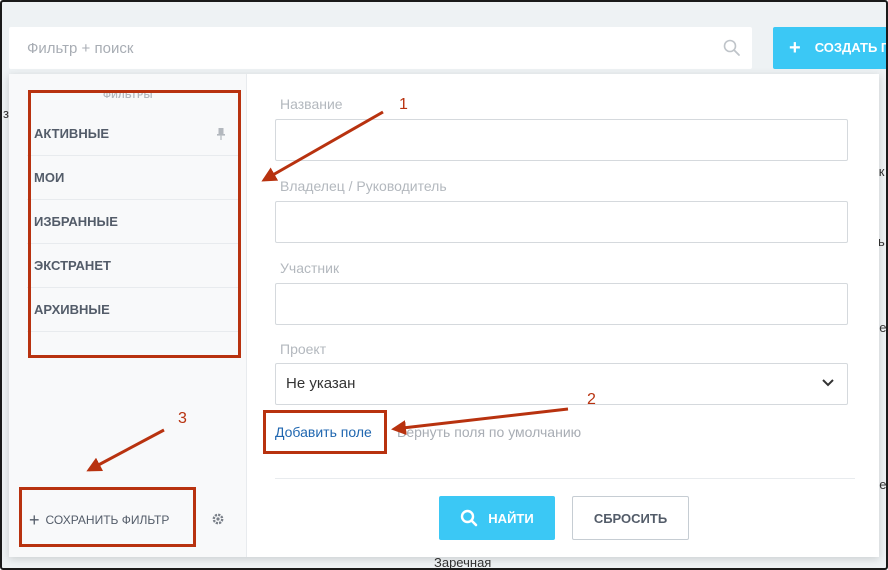 The width and height of the screenshot is (888, 570). Describe the element at coordinates (561, 222) in the screenshot. I see `owner-field` at that location.